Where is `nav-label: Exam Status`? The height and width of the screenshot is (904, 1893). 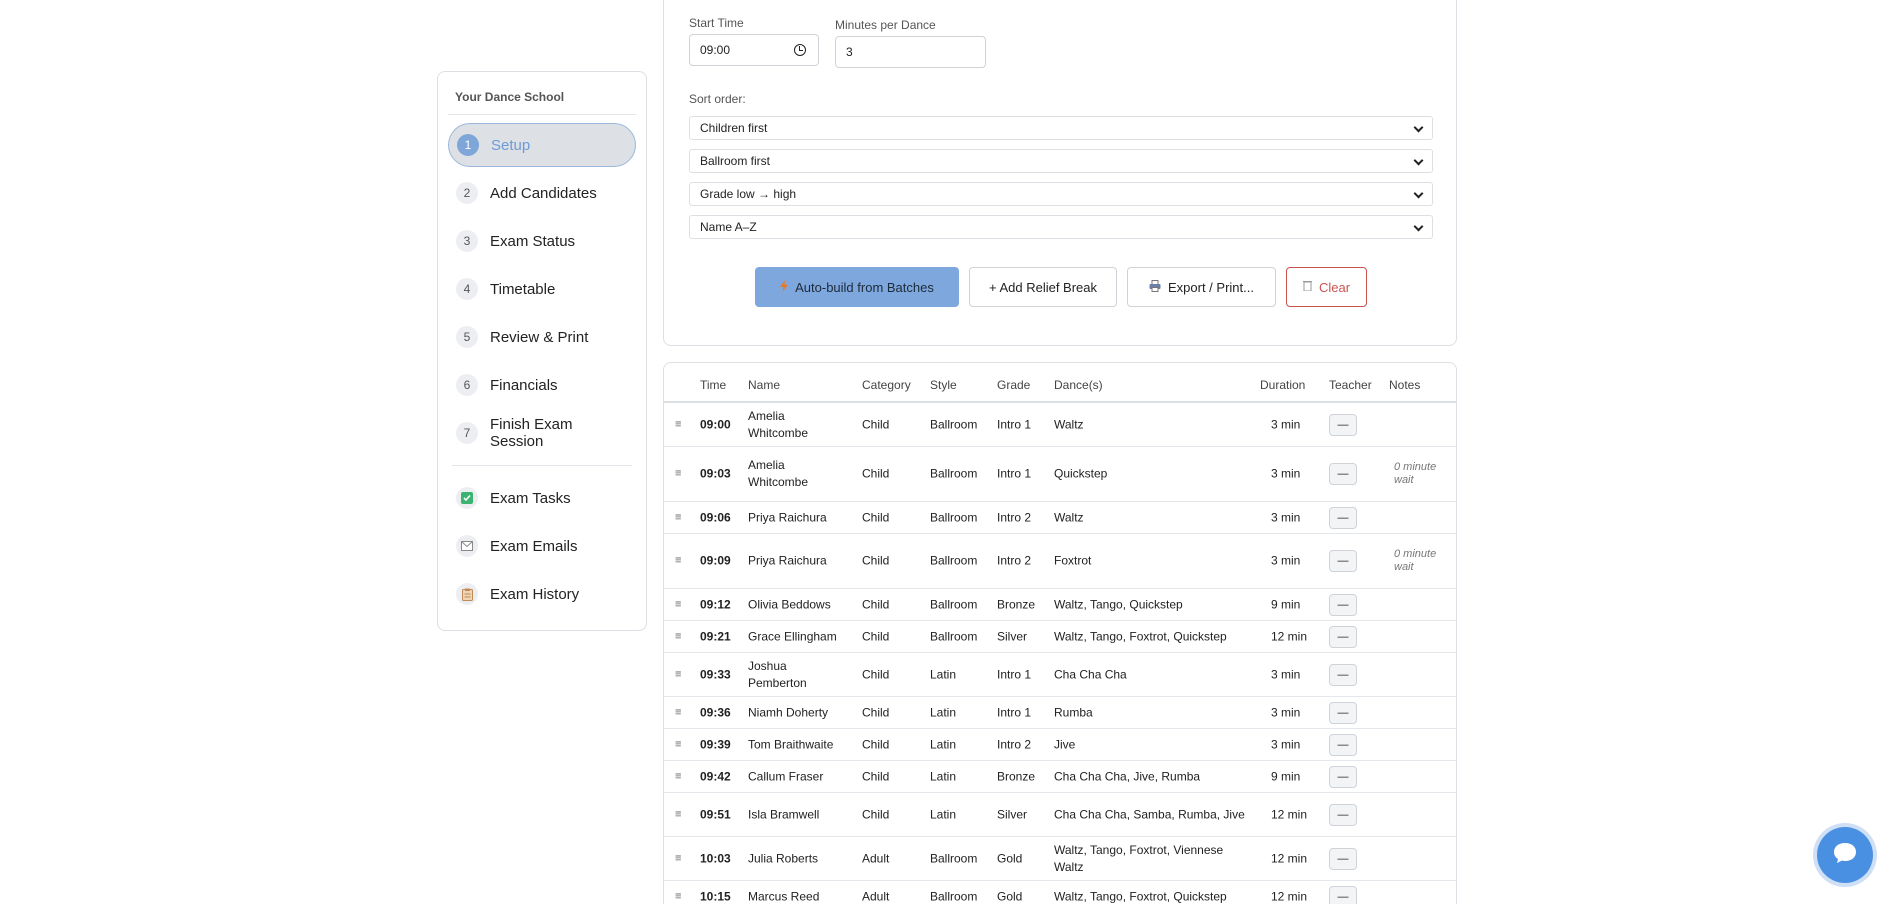
nav-label: Exam Status is located at coordinates (533, 241).